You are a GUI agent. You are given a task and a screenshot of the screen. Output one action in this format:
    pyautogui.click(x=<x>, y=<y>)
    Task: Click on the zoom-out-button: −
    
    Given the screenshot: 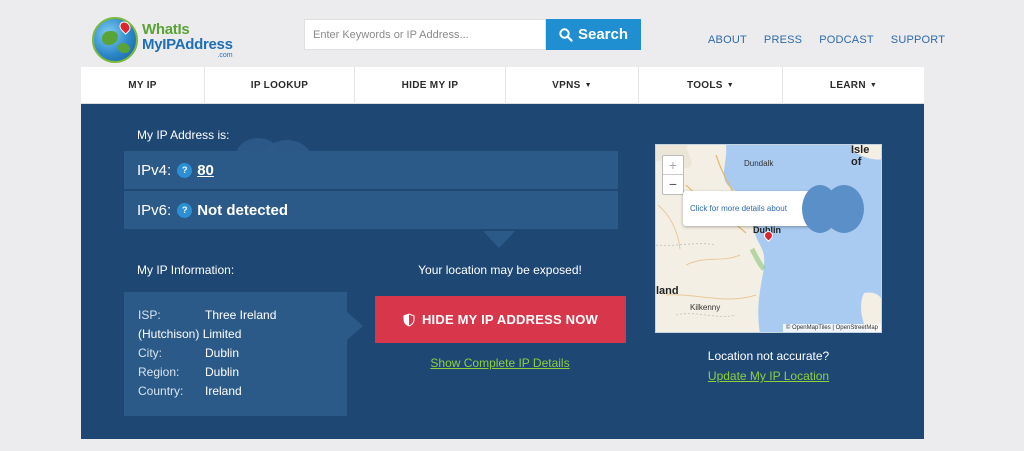 What is the action you would take?
    pyautogui.click(x=673, y=184)
    